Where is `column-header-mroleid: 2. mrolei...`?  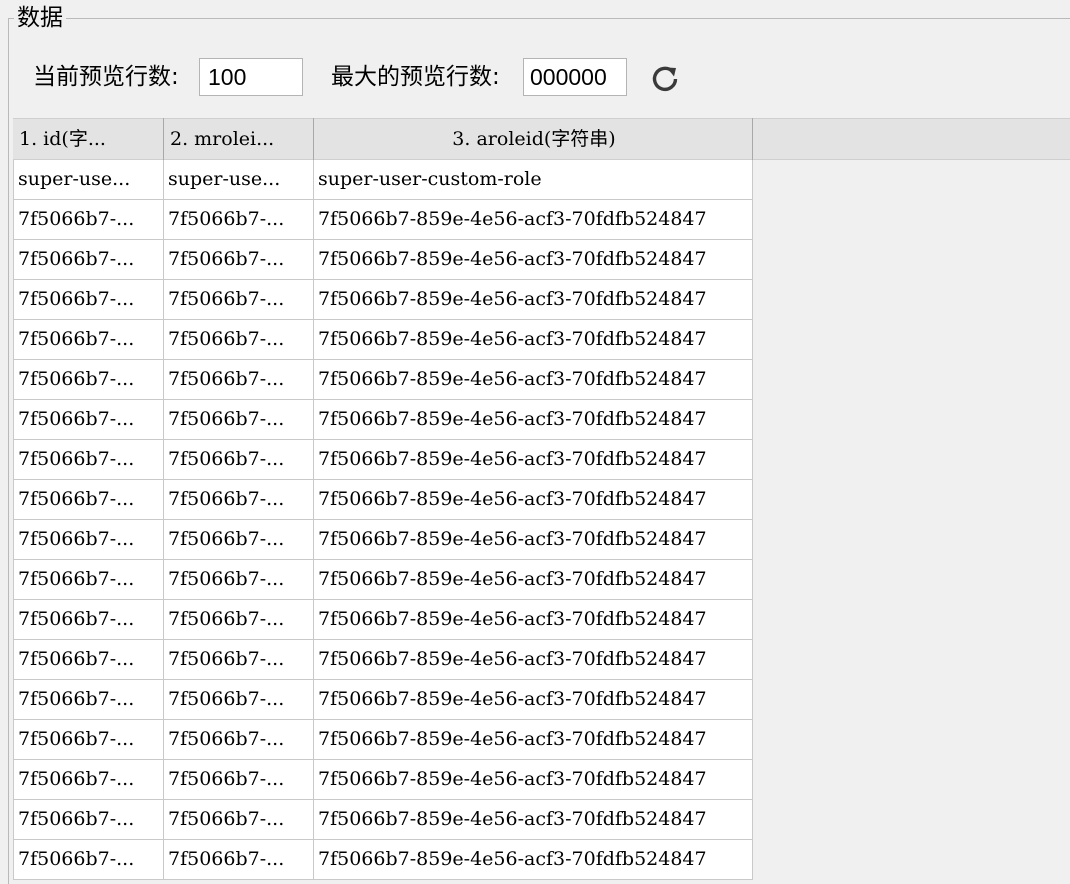 column-header-mroleid: 2. mrolei... is located at coordinates (239, 139).